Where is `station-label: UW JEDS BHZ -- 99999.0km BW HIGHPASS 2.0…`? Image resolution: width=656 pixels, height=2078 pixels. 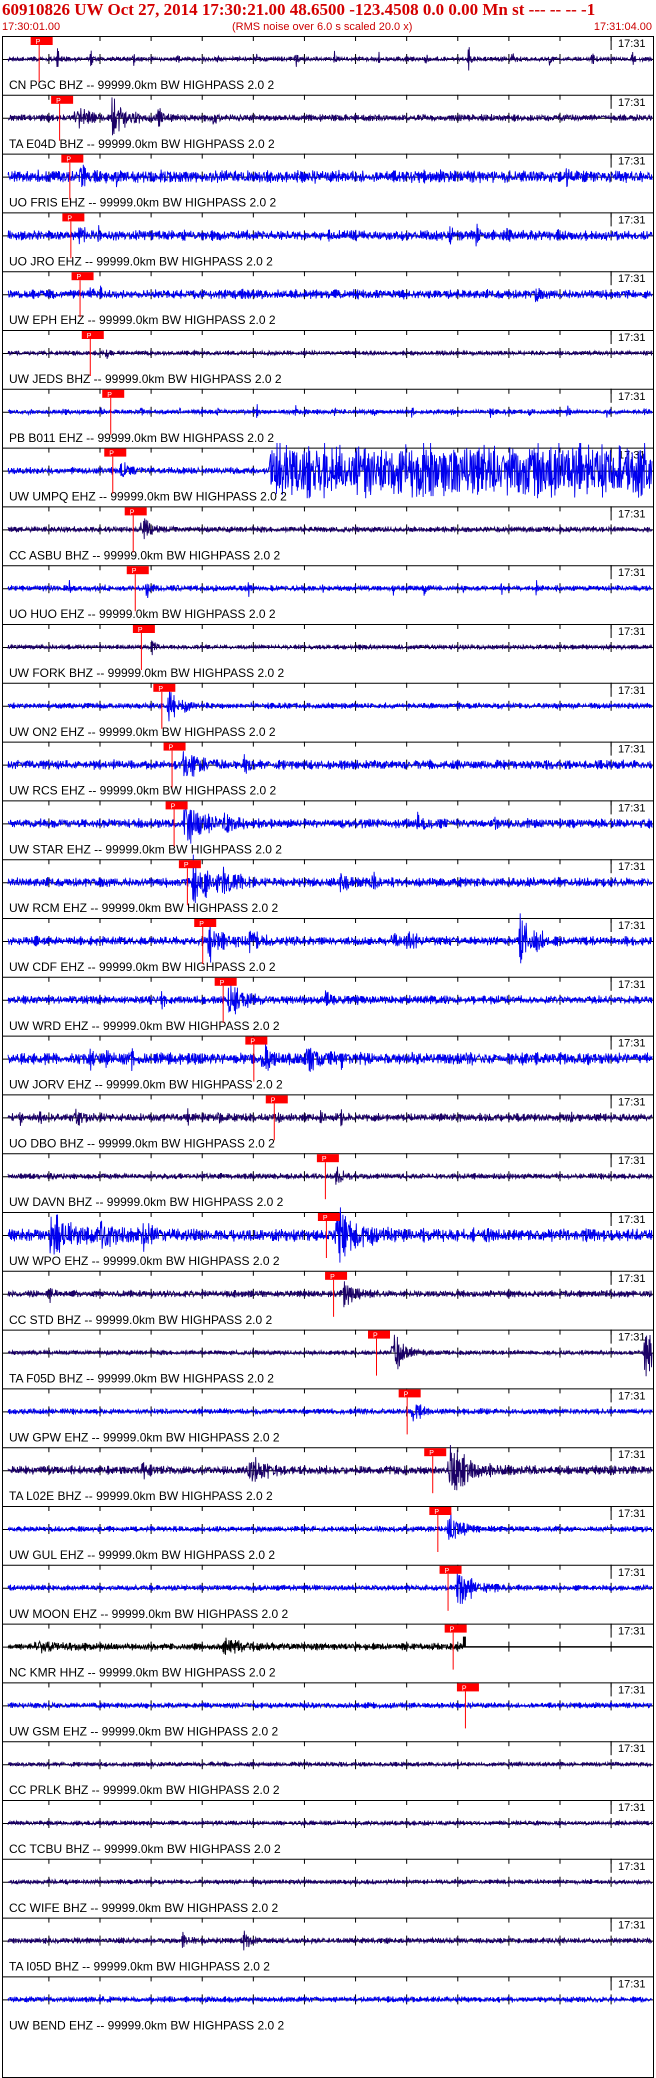 station-label: UW JEDS BHZ -- 99999.0km BW HIGHPASS 2.0… is located at coordinates (145, 379).